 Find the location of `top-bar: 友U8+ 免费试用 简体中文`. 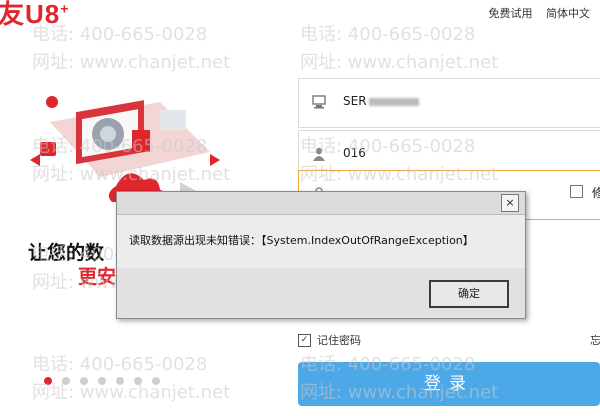

top-bar: 友U8+ 免费试用 简体中文 is located at coordinates (300, 14).